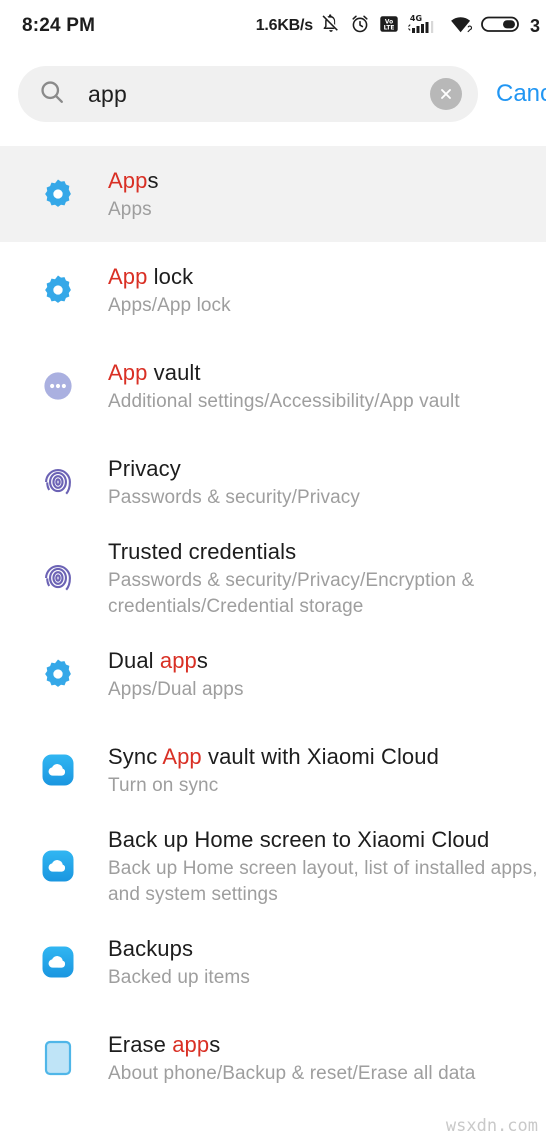  I want to click on result-title-pre: Dual, so click(134, 660).